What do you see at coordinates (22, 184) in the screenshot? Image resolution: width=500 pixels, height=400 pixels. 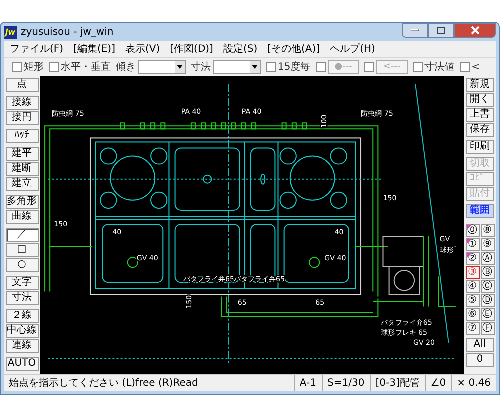 I see `tool-button: 建立` at bounding box center [22, 184].